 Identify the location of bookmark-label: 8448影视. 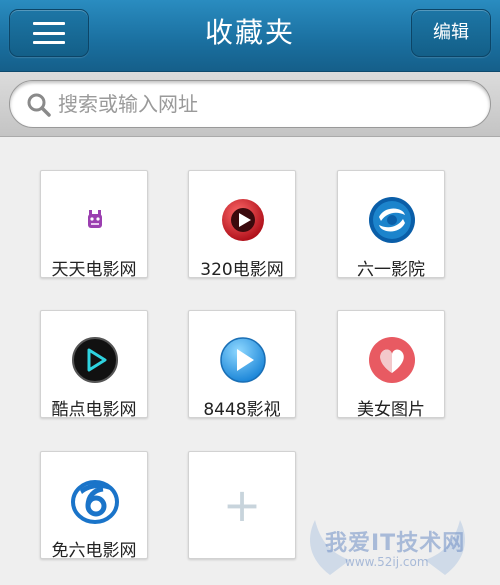
(242, 410).